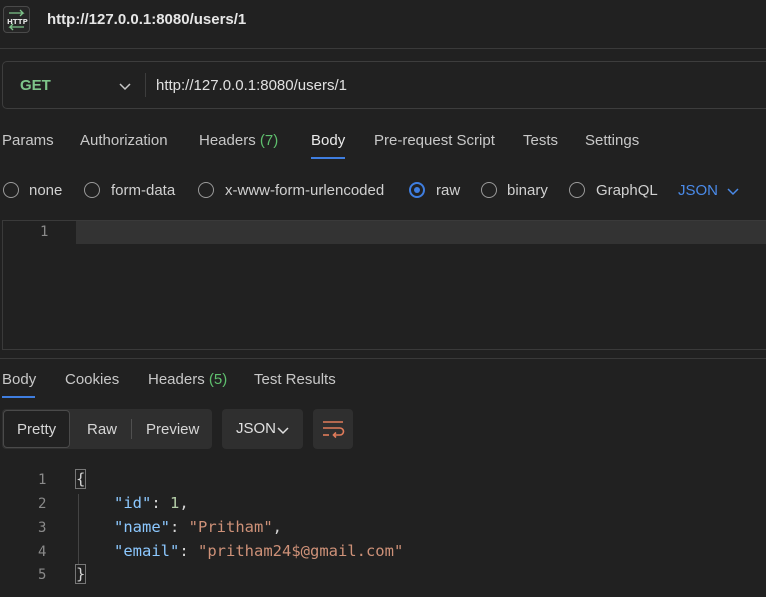 Image resolution: width=766 pixels, height=597 pixels. Describe the element at coordinates (42, 552) in the screenshot. I see `line-number: 4` at that location.